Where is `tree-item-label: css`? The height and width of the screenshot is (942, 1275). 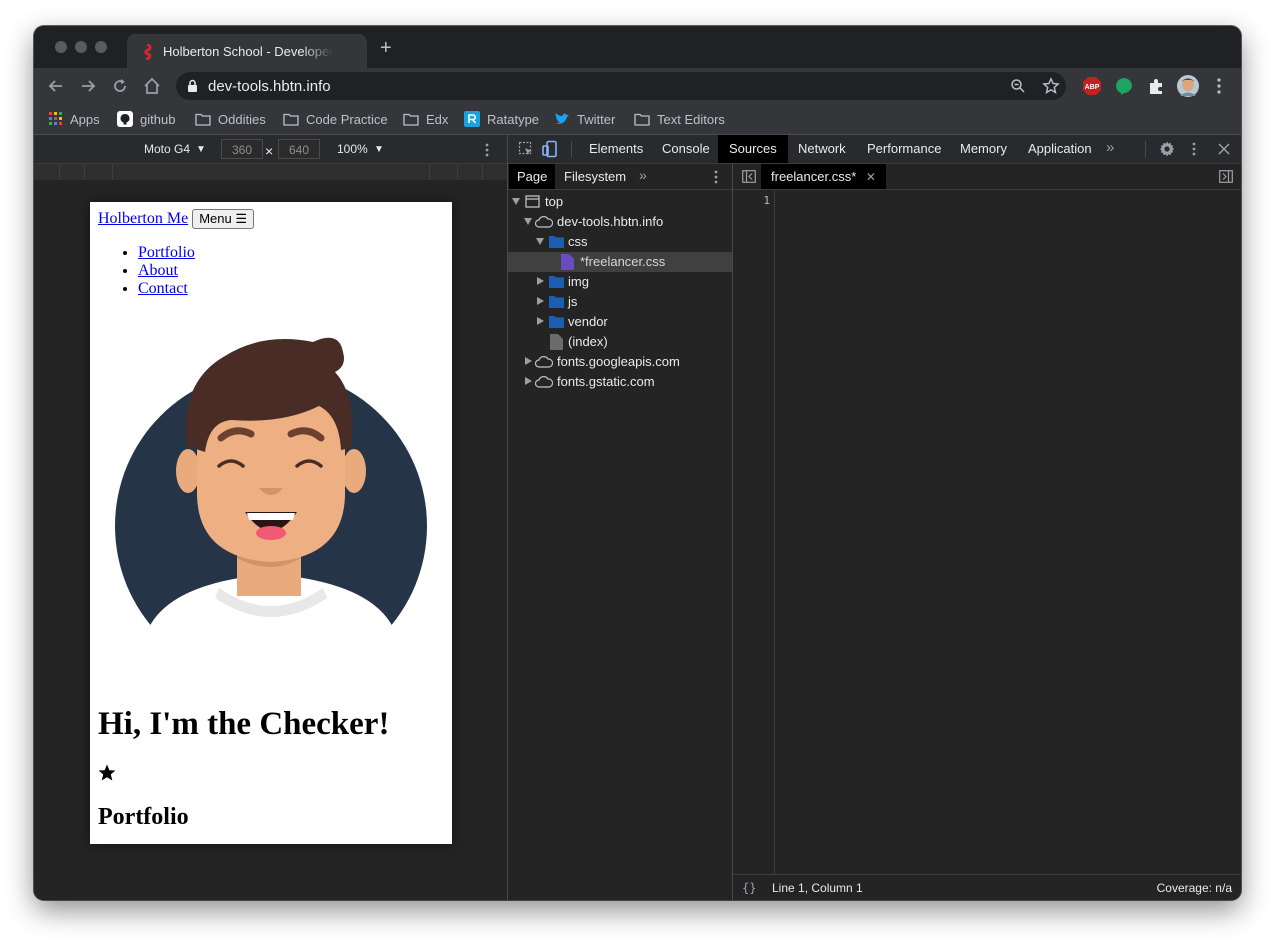
tree-item-label: css is located at coordinates (578, 241).